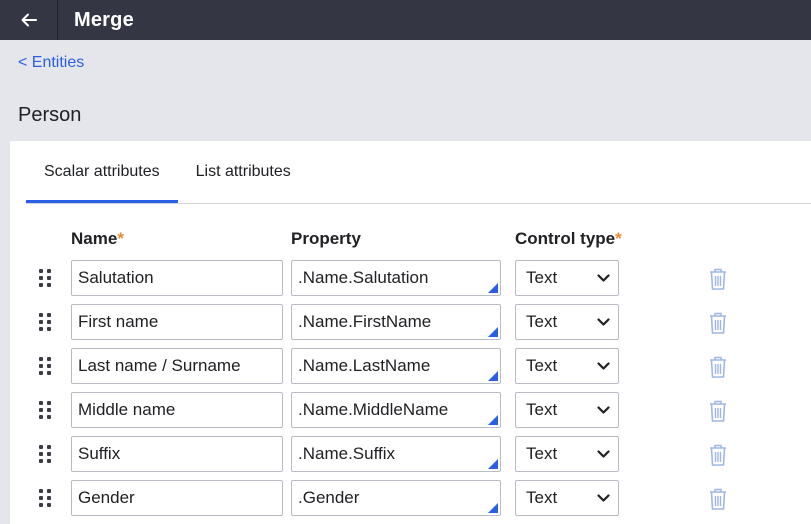 The image size is (811, 524). Describe the element at coordinates (396, 366) in the screenshot. I see `property-input: .Name.LastName` at that location.